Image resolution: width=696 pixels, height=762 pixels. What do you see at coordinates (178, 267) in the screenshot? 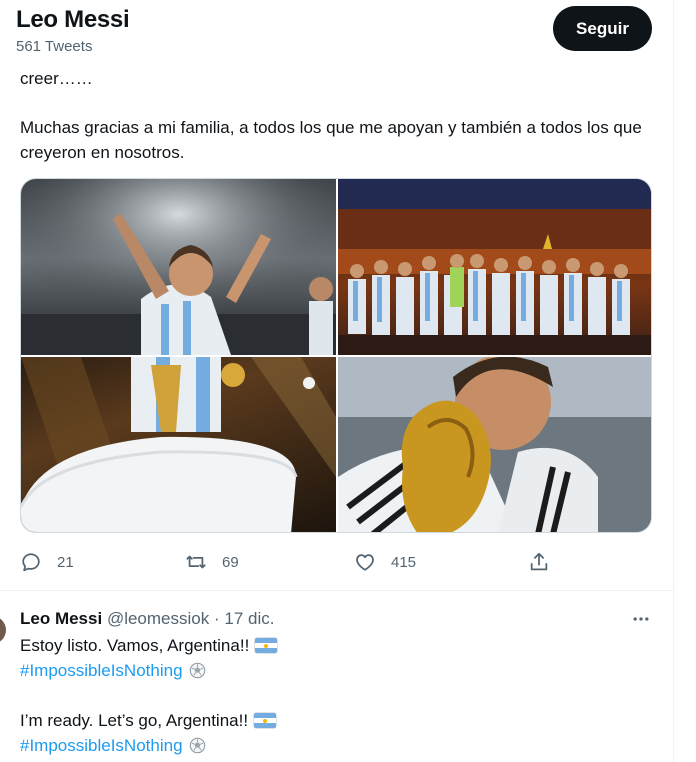
I see `photo-messi-celebrating` at bounding box center [178, 267].